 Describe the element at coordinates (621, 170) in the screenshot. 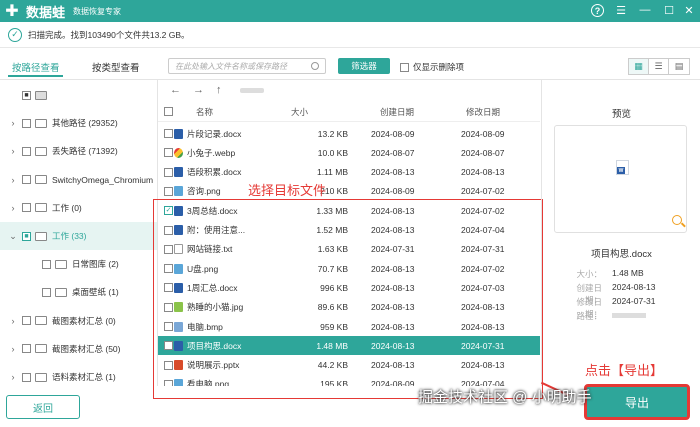

I see `word-icon-letter: W` at that location.